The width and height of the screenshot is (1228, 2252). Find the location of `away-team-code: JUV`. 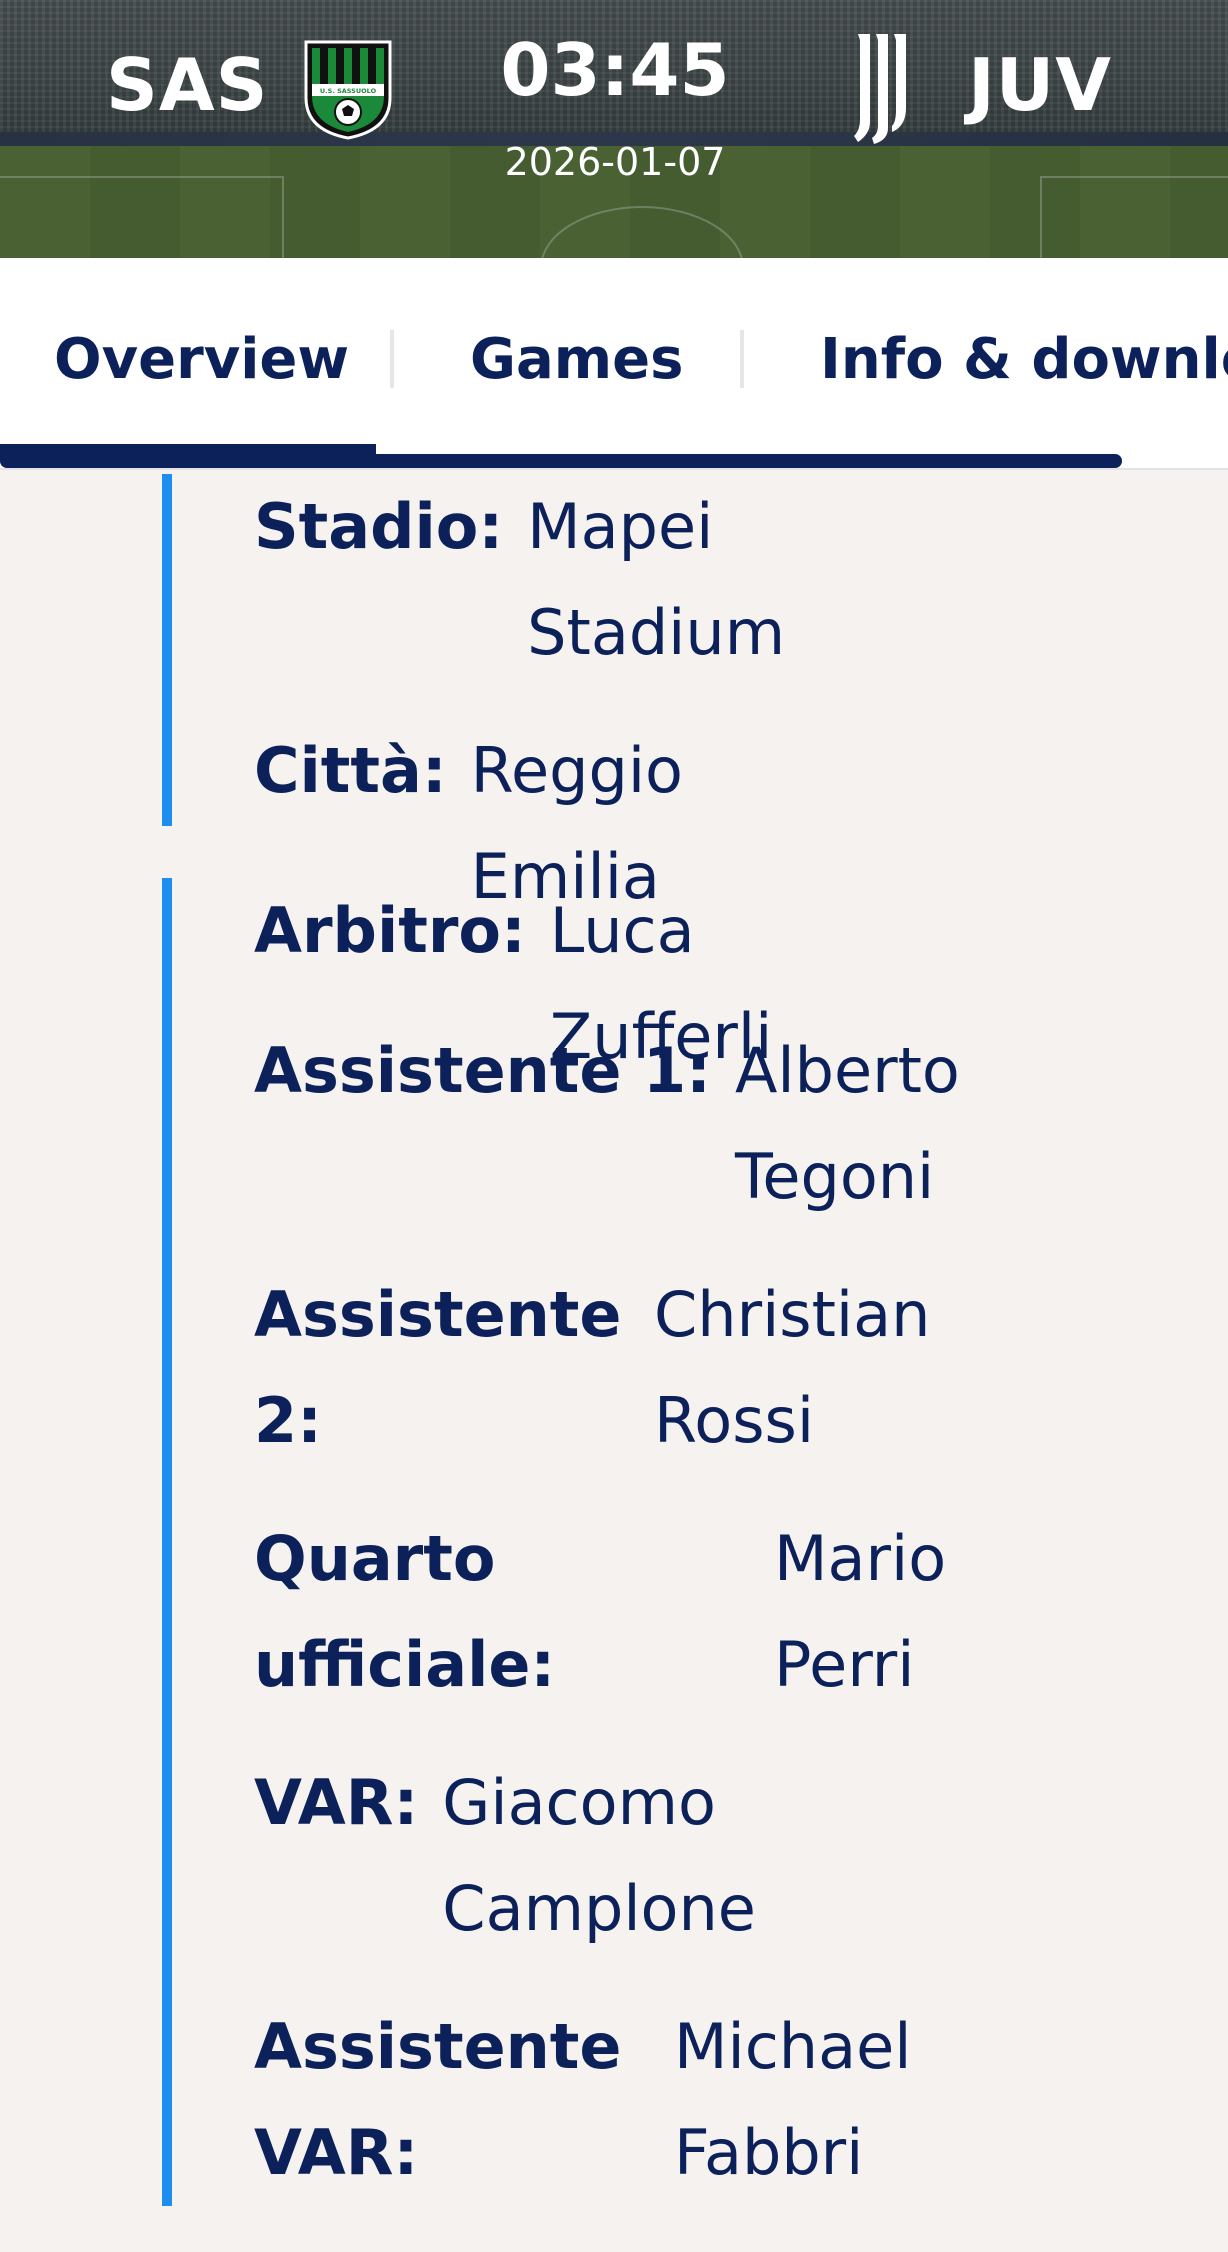

away-team-code: JUV is located at coordinates (1040, 85).